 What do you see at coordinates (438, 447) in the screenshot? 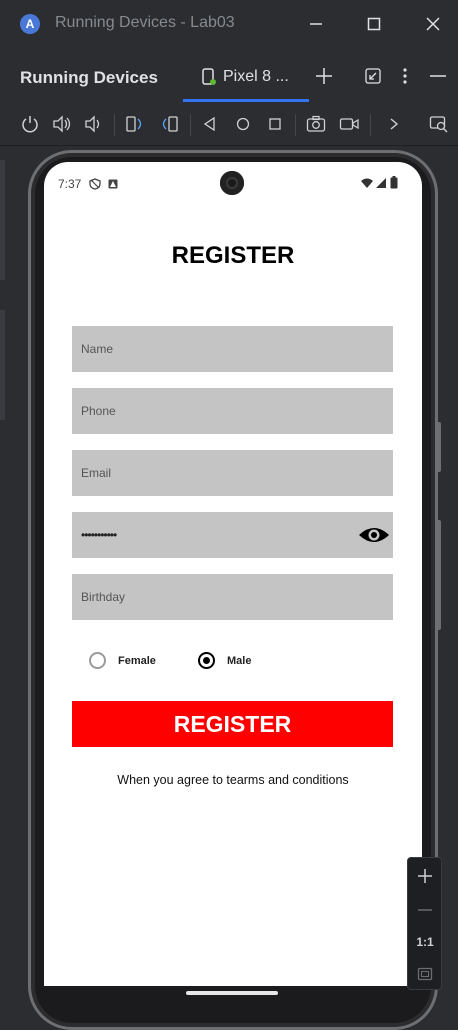
I see `phone-power-key` at bounding box center [438, 447].